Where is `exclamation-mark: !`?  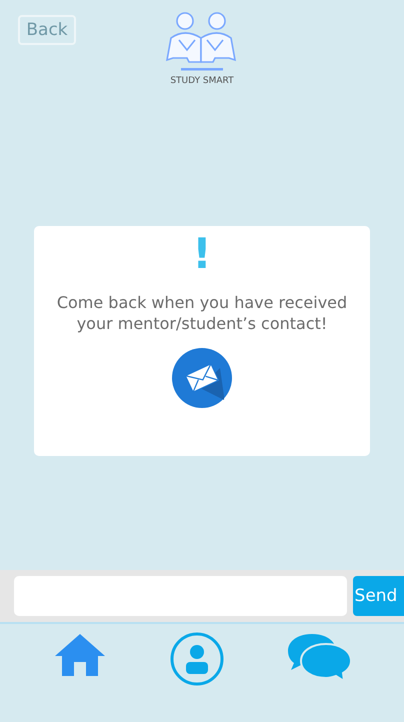
exclamation-mark: ! is located at coordinates (202, 254).